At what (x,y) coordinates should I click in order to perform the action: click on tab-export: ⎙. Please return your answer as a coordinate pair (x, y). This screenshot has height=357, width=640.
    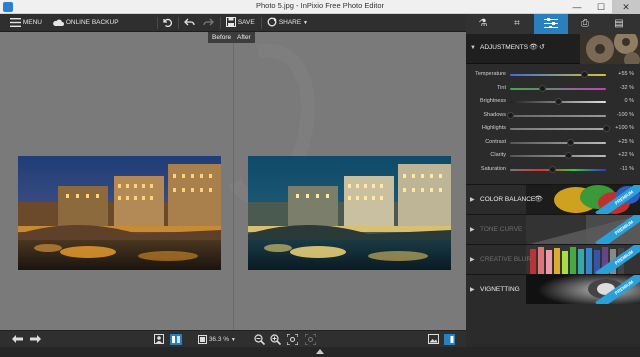
    Looking at the image, I should click on (585, 24).